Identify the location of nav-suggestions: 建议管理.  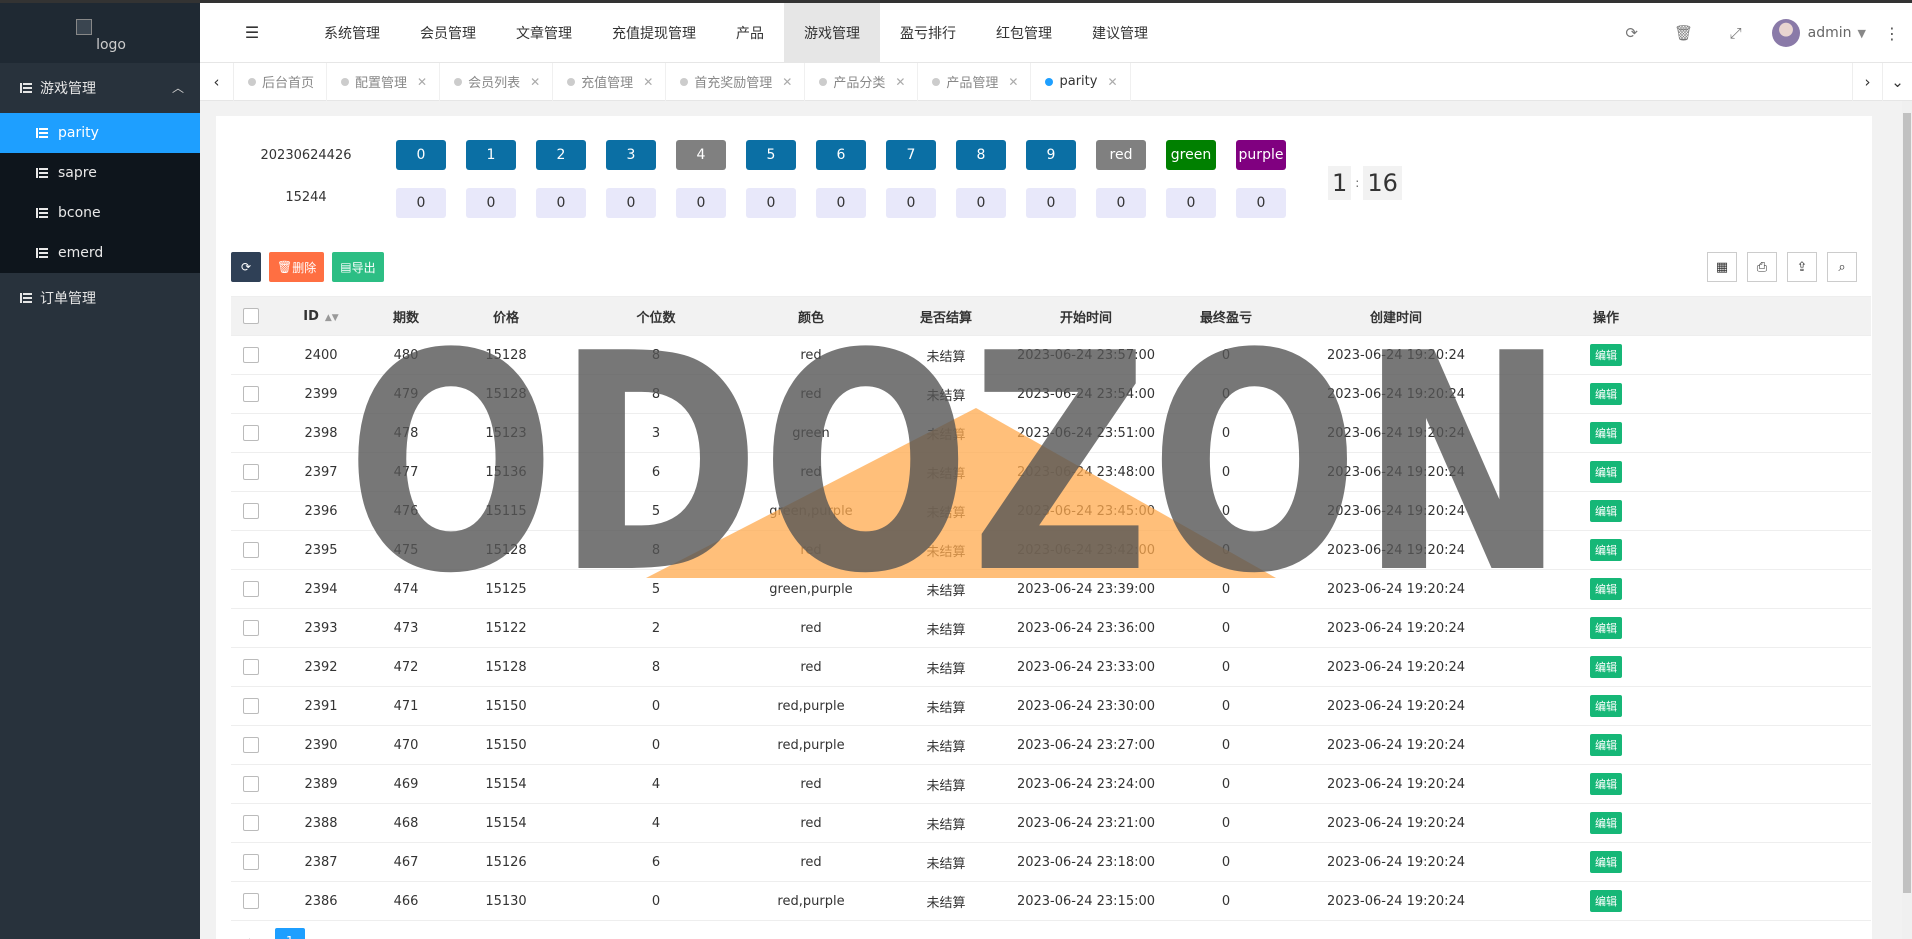
(1120, 33).